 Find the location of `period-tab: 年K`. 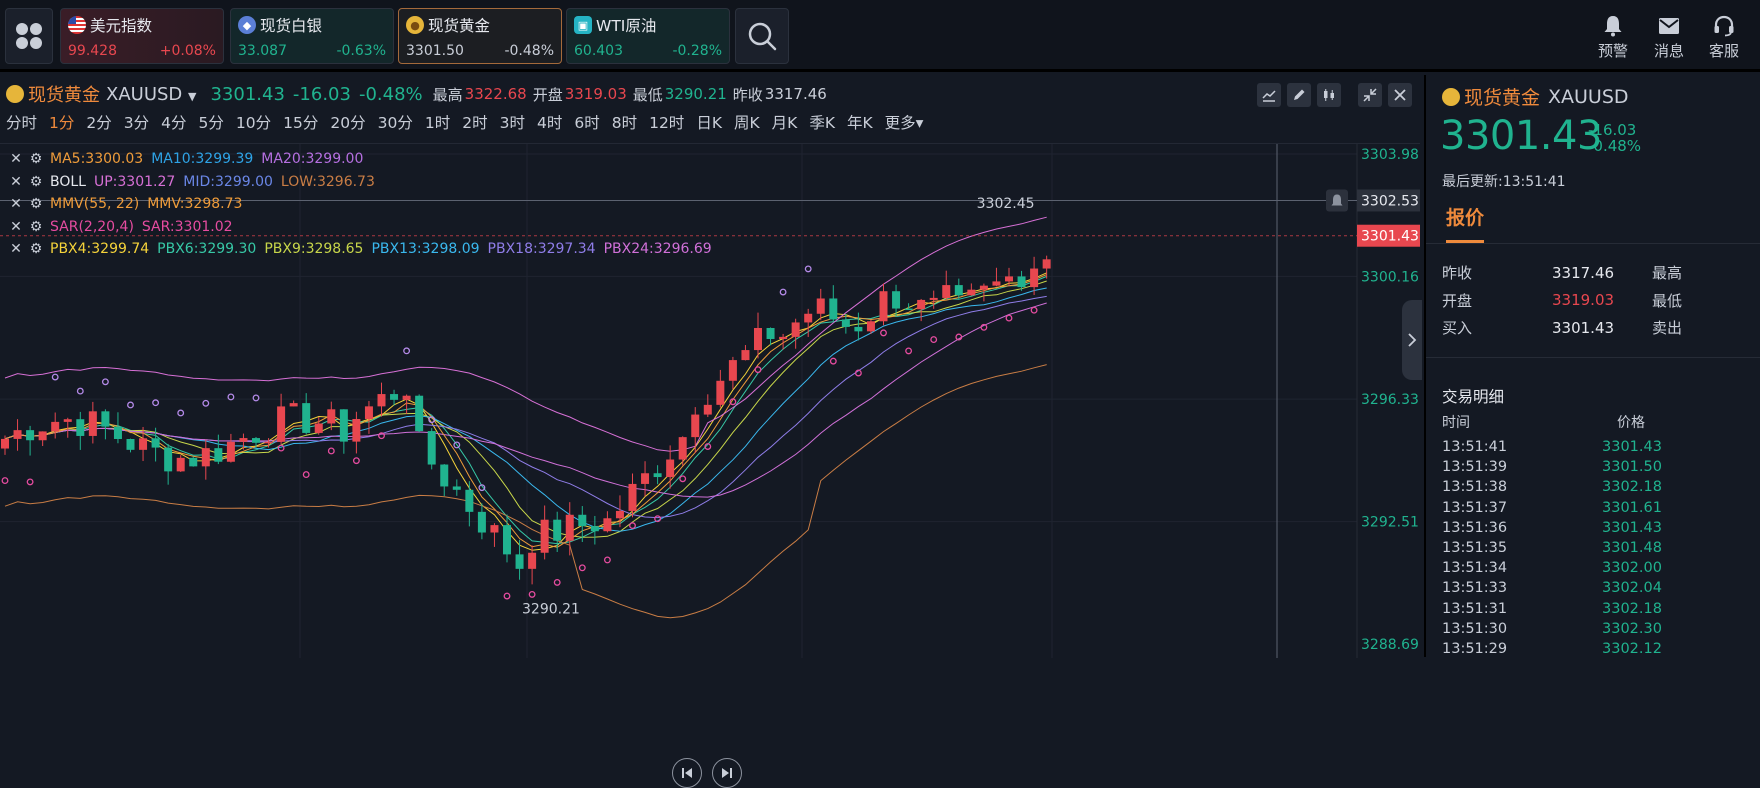

period-tab: 年K is located at coordinates (860, 122).